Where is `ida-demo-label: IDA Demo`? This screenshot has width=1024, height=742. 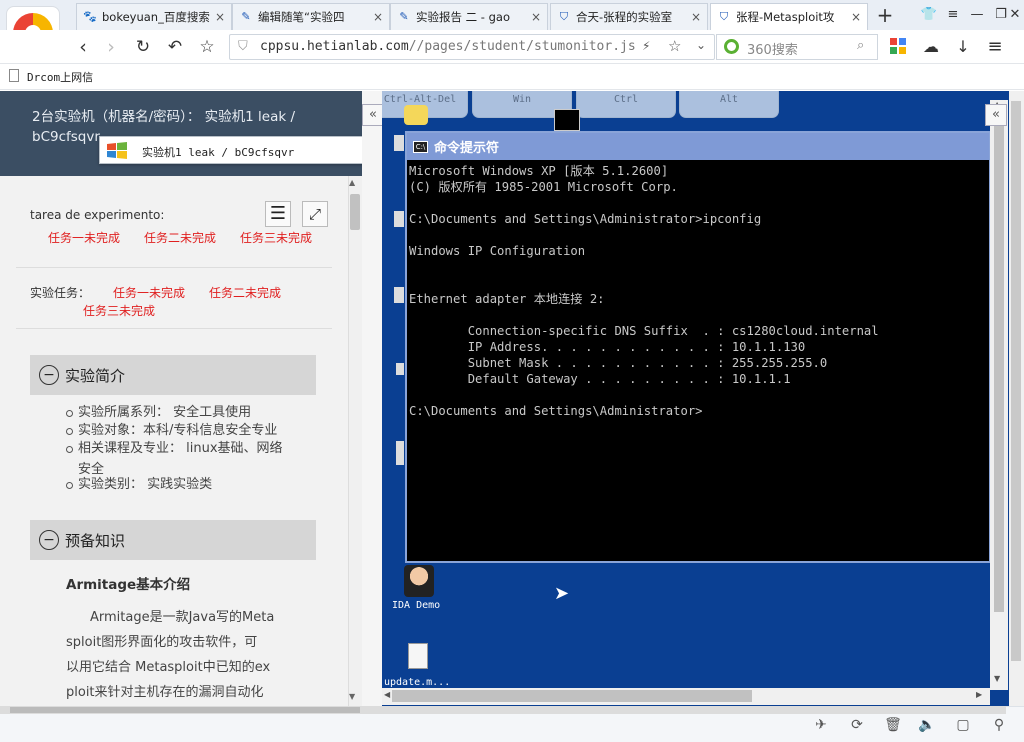
ida-demo-label: IDA Demo is located at coordinates (416, 605).